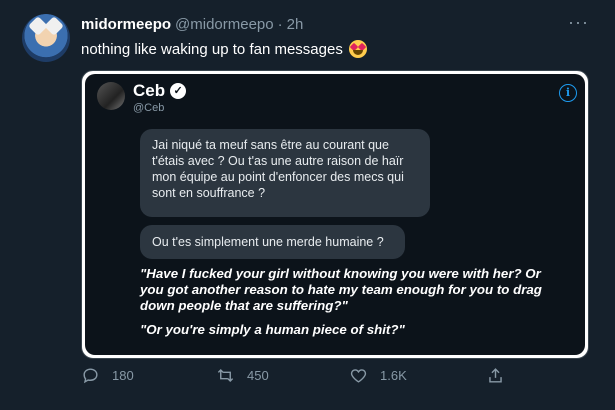  I want to click on quoted-handle: @Ceb, so click(149, 108).